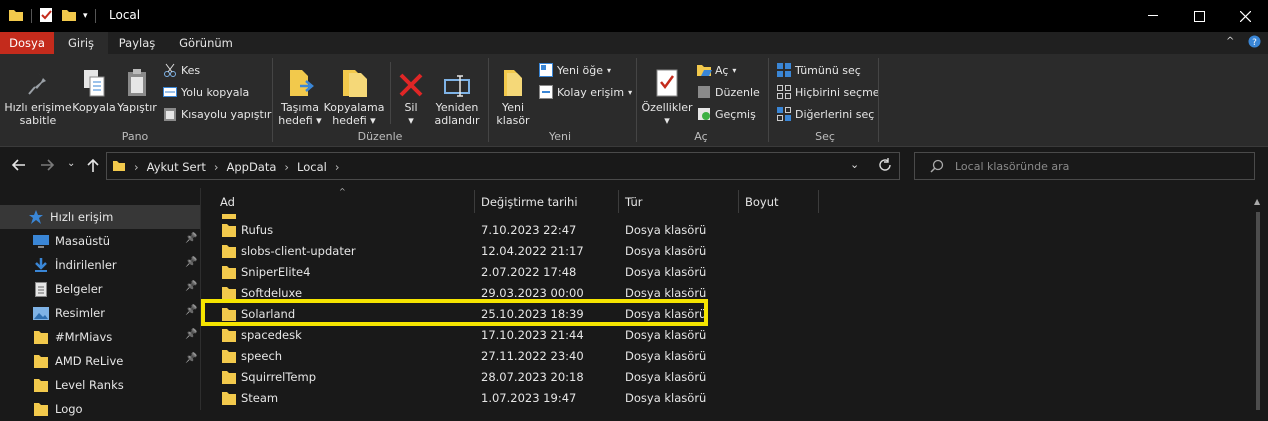 The height and width of the screenshot is (421, 1268). Describe the element at coordinates (725, 335) in the screenshot. I see `file-row: spacedesk 17.10.2023 21:44 Dosya klasörü` at that location.